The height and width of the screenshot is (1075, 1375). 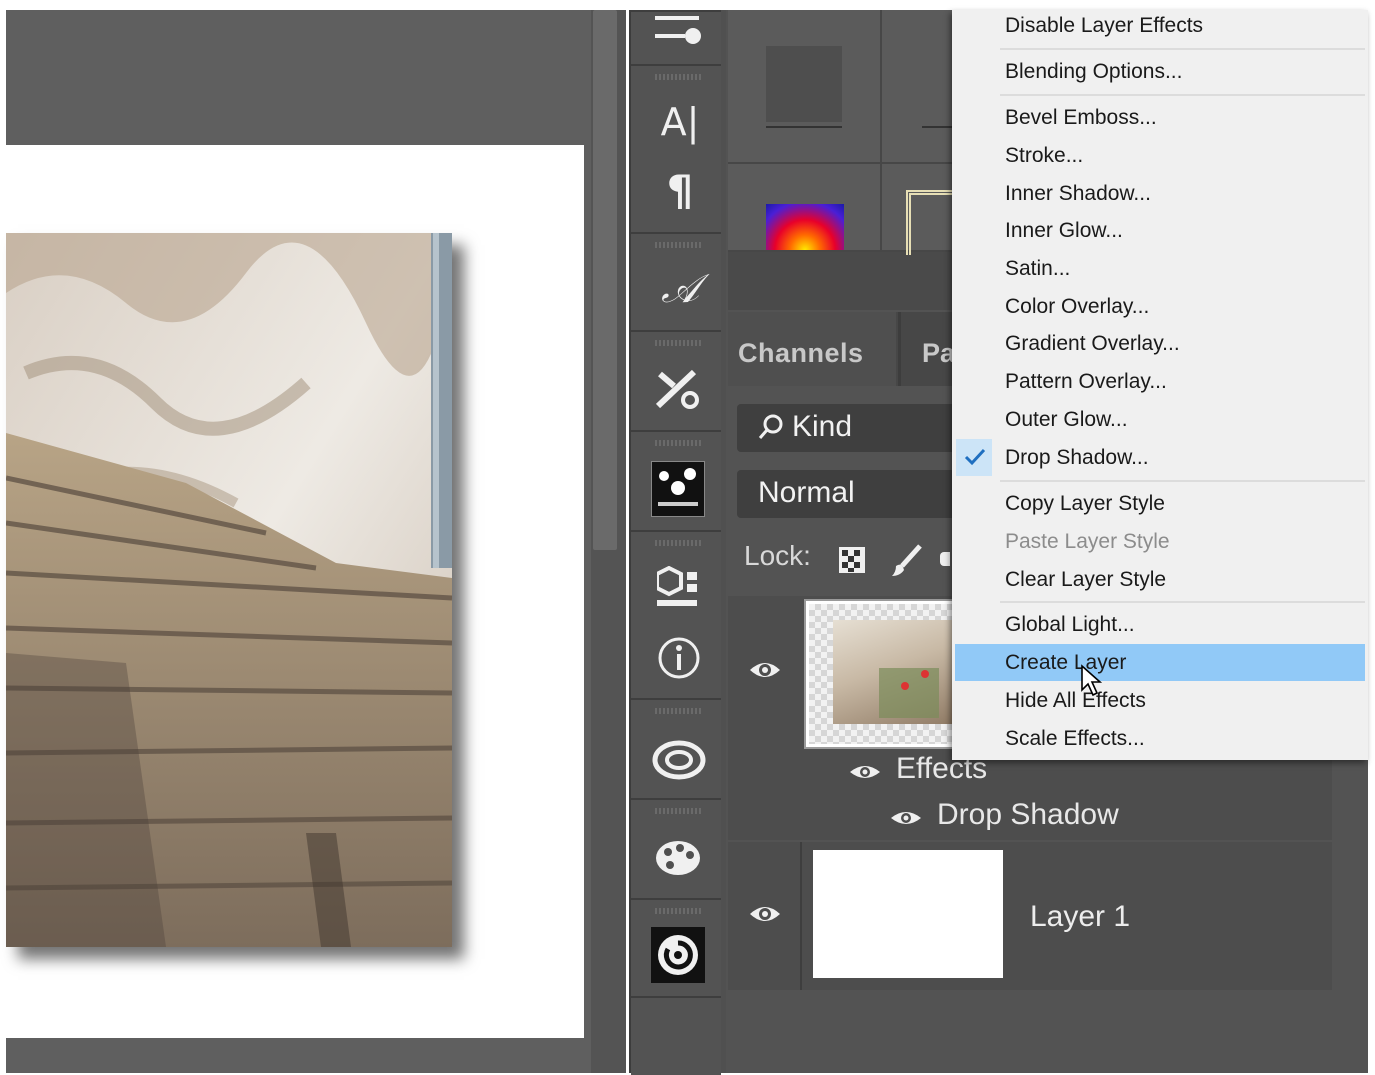 I want to click on character-icon: A|, so click(x=680, y=122).